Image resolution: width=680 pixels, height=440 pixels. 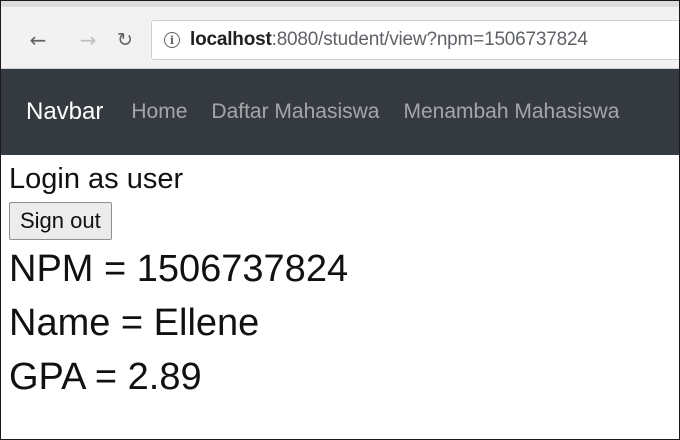 I want to click on navbar-brand: Navbar, so click(x=64, y=112).